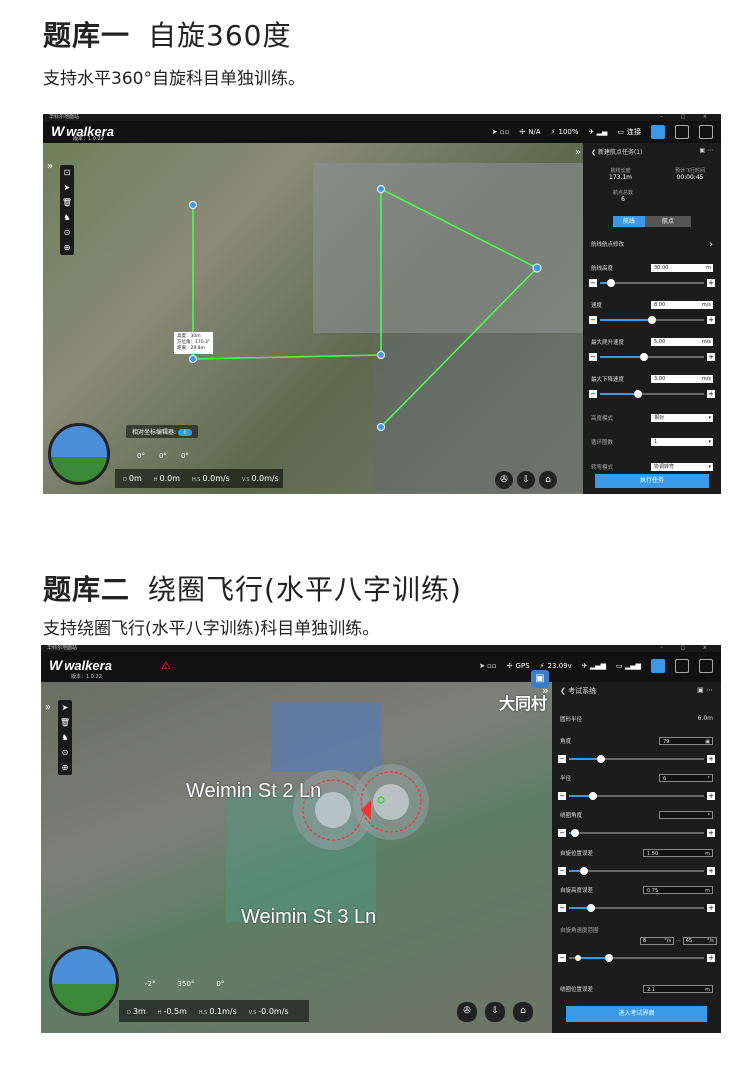  I want to click on climb-label: 最大爬升速度, so click(608, 343).